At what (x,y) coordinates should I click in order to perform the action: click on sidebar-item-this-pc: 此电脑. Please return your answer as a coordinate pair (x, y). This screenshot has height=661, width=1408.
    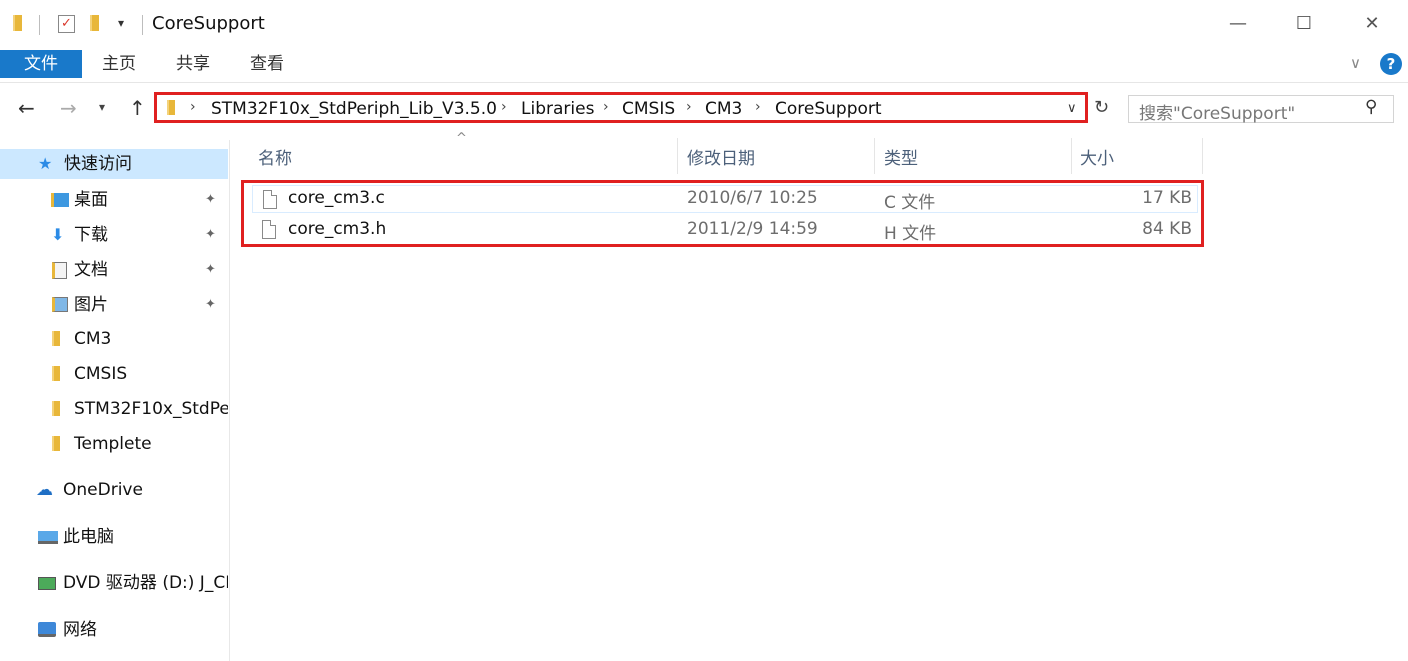
    Looking at the image, I should click on (114, 537).